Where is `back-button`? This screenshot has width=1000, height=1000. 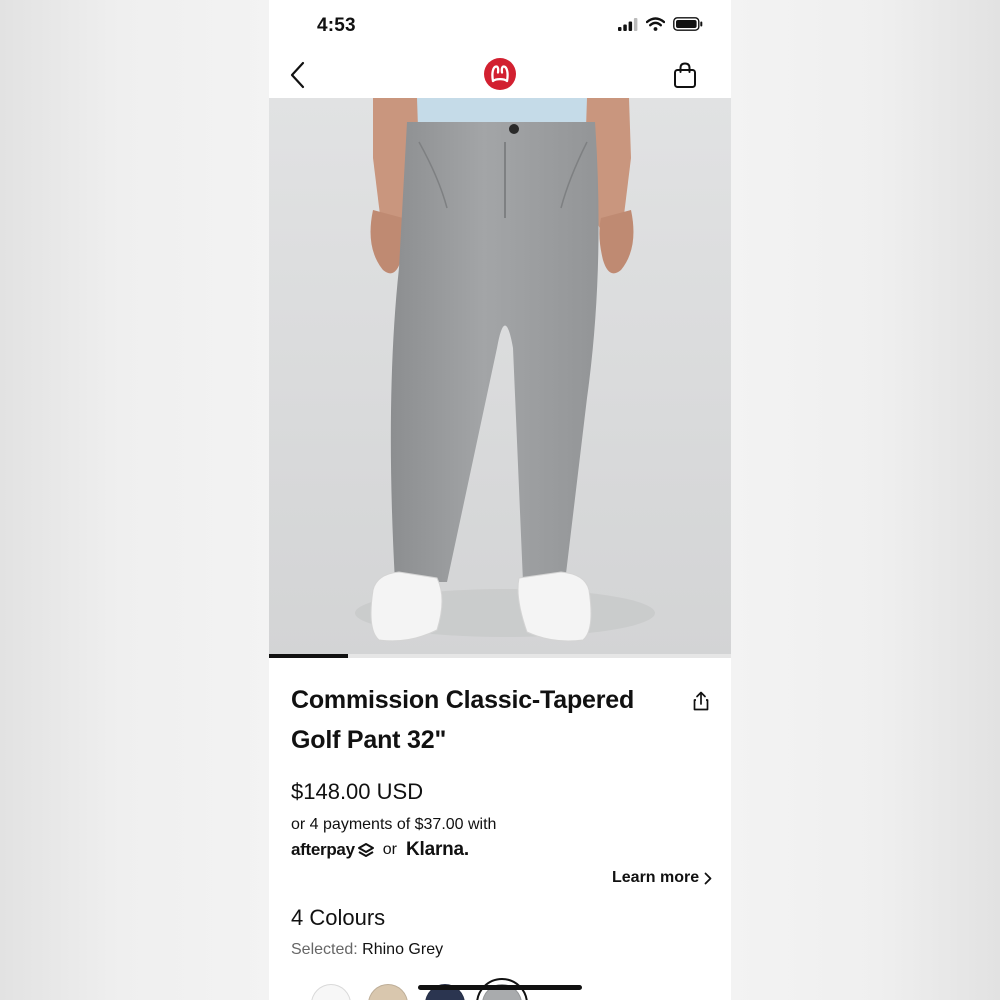
back-button is located at coordinates (299, 75).